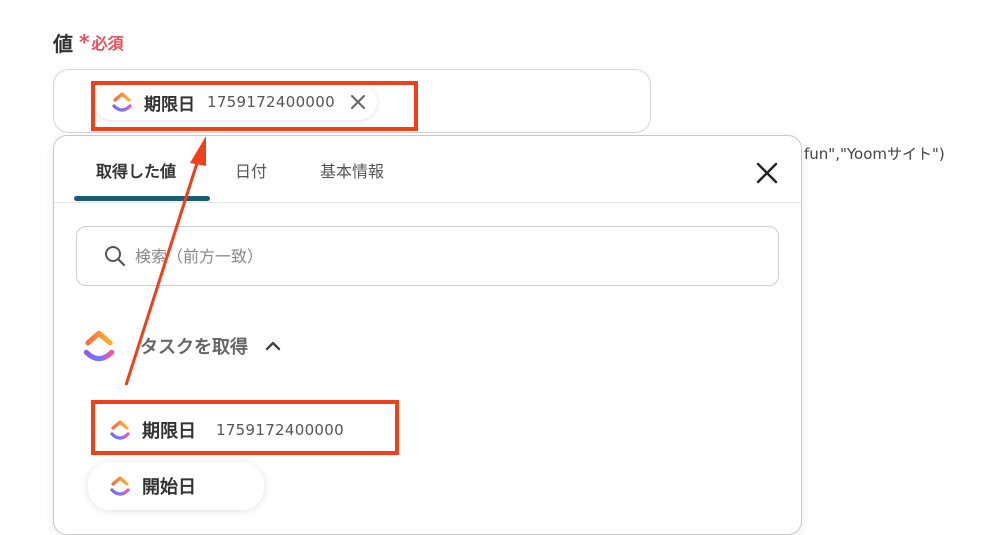  What do you see at coordinates (251, 170) in the screenshot?
I see `tab-date: 日付` at bounding box center [251, 170].